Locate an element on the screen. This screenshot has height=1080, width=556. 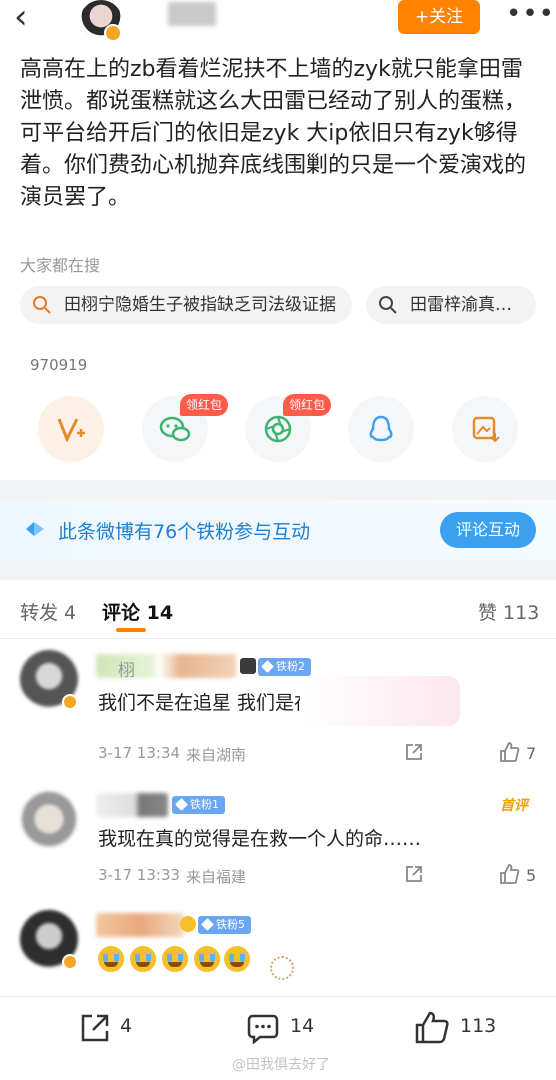
post-tabs: 转发 4 评论 14 赞 113 is located at coordinates (278, 618).